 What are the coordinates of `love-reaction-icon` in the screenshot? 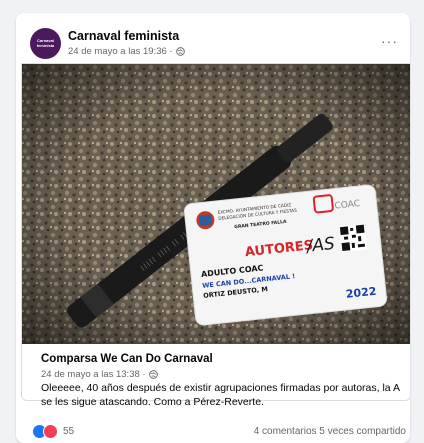 It's located at (50, 431).